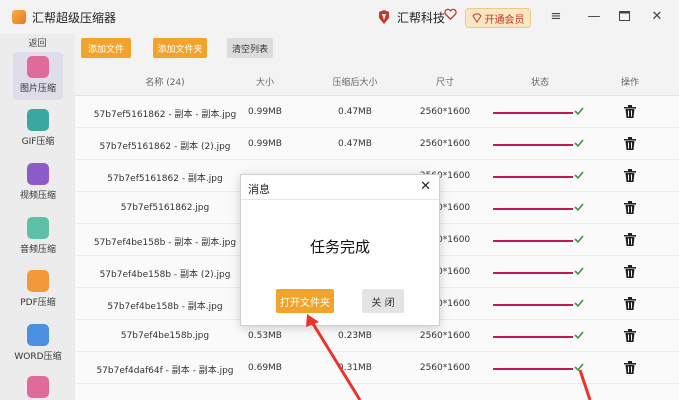 This screenshot has height=400, width=679. I want to click on compressed-size: 0.31MB, so click(355, 368).